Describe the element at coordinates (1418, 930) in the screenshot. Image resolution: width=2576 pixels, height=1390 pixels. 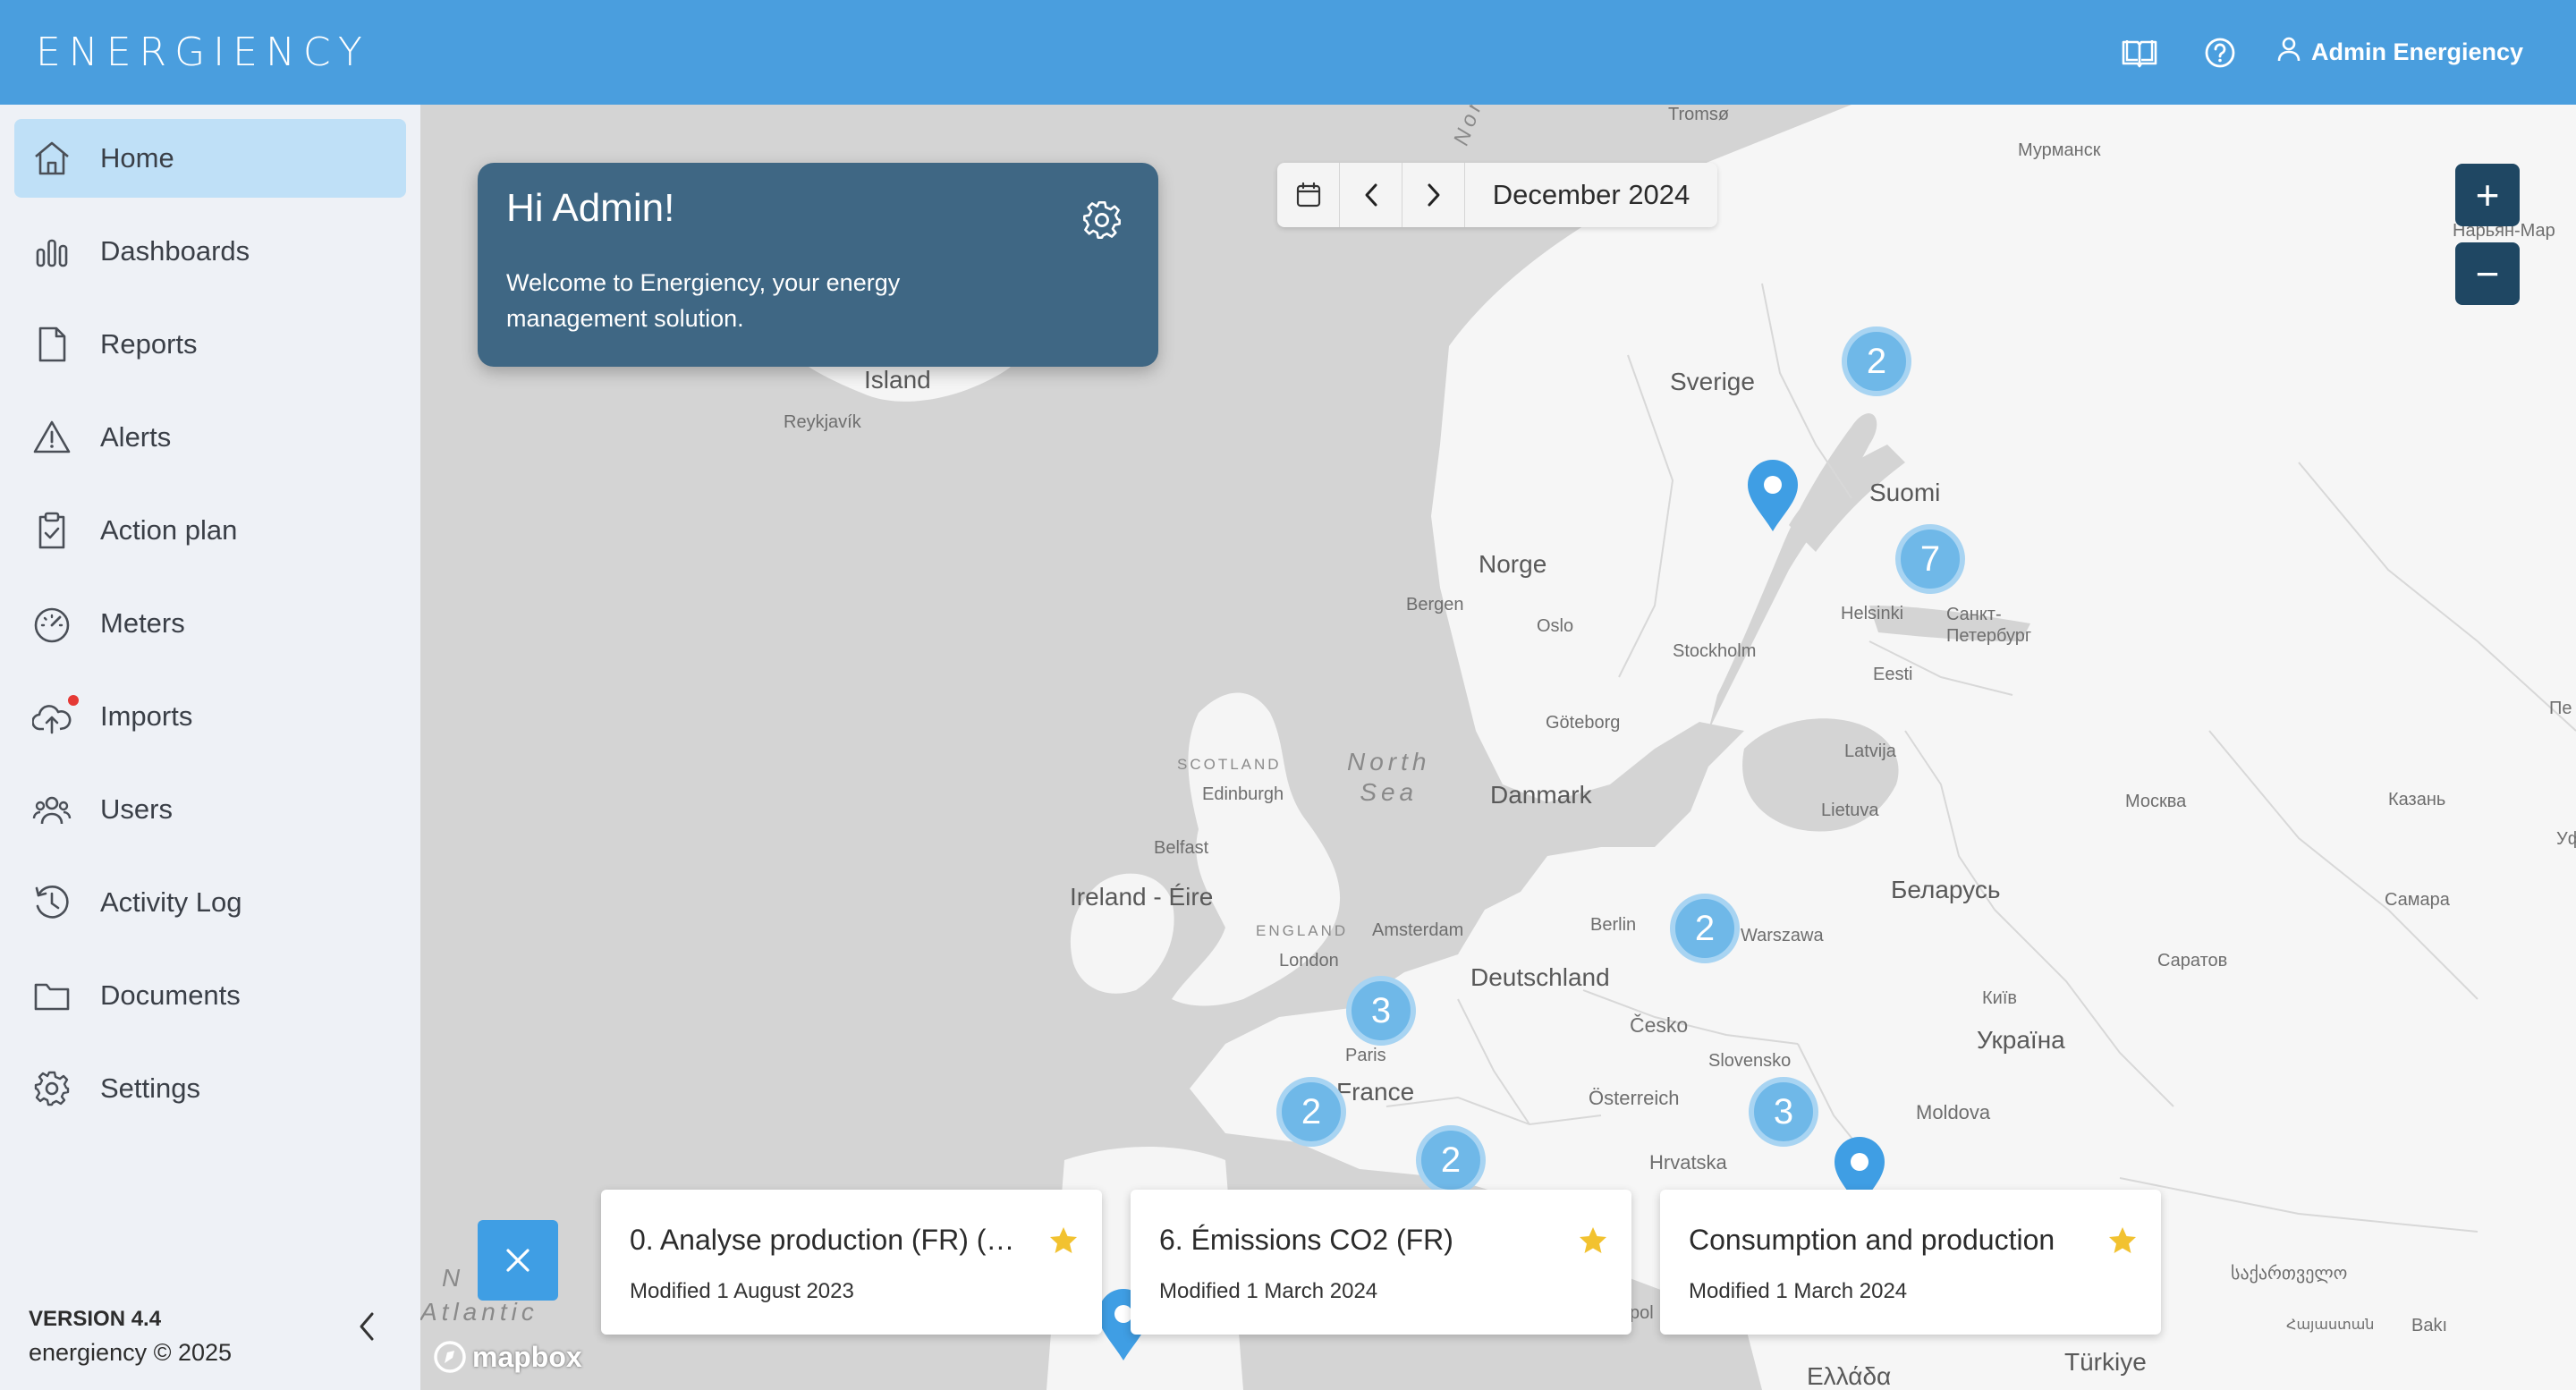
I see `map-label-amsterdam: Amsterdam` at that location.